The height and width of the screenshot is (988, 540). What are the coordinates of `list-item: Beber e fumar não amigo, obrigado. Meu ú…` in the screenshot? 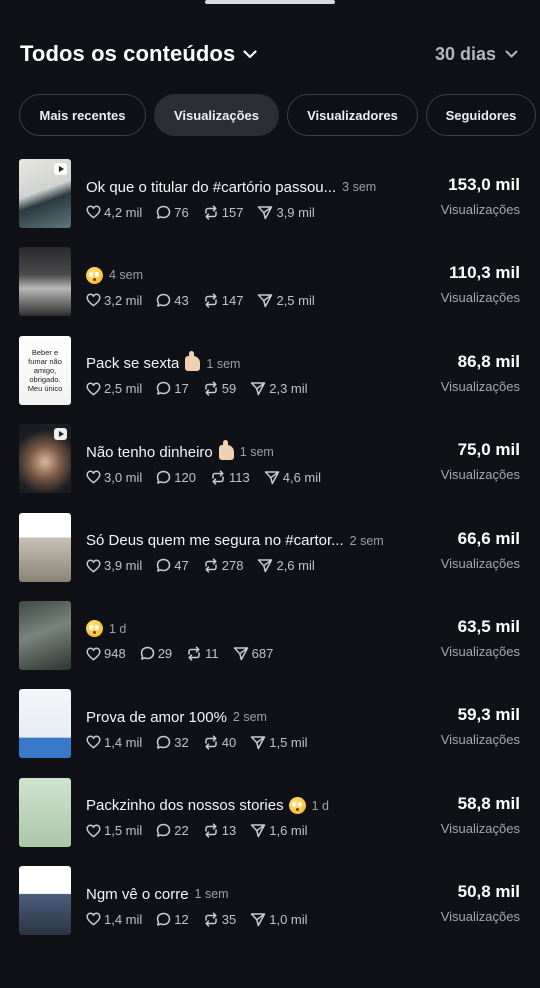 It's located at (270, 379).